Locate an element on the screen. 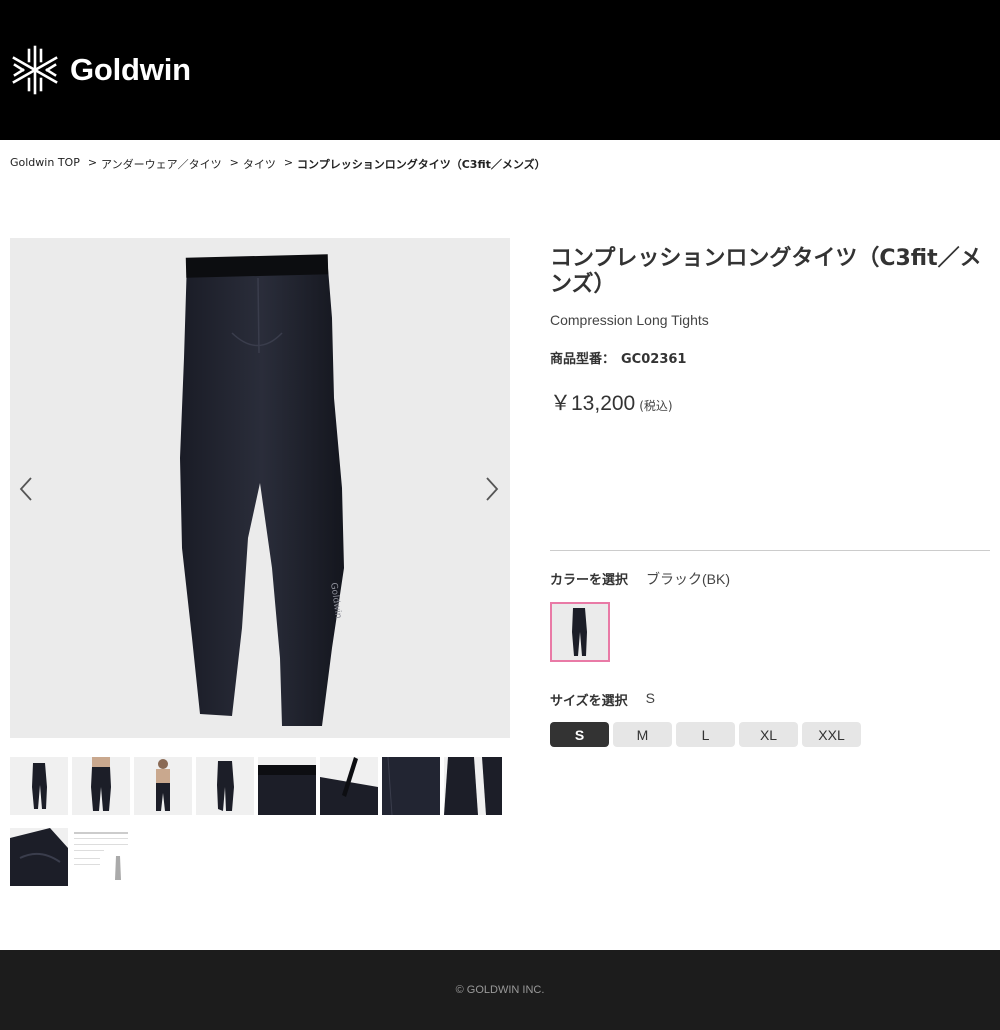 The width and height of the screenshot is (1000, 1030). thumbnail-logo is located at coordinates (473, 786).